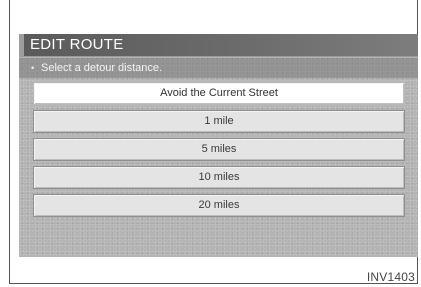 This screenshot has height=287, width=421. I want to click on instruction-bar: • Select a detour distance., so click(218, 68).